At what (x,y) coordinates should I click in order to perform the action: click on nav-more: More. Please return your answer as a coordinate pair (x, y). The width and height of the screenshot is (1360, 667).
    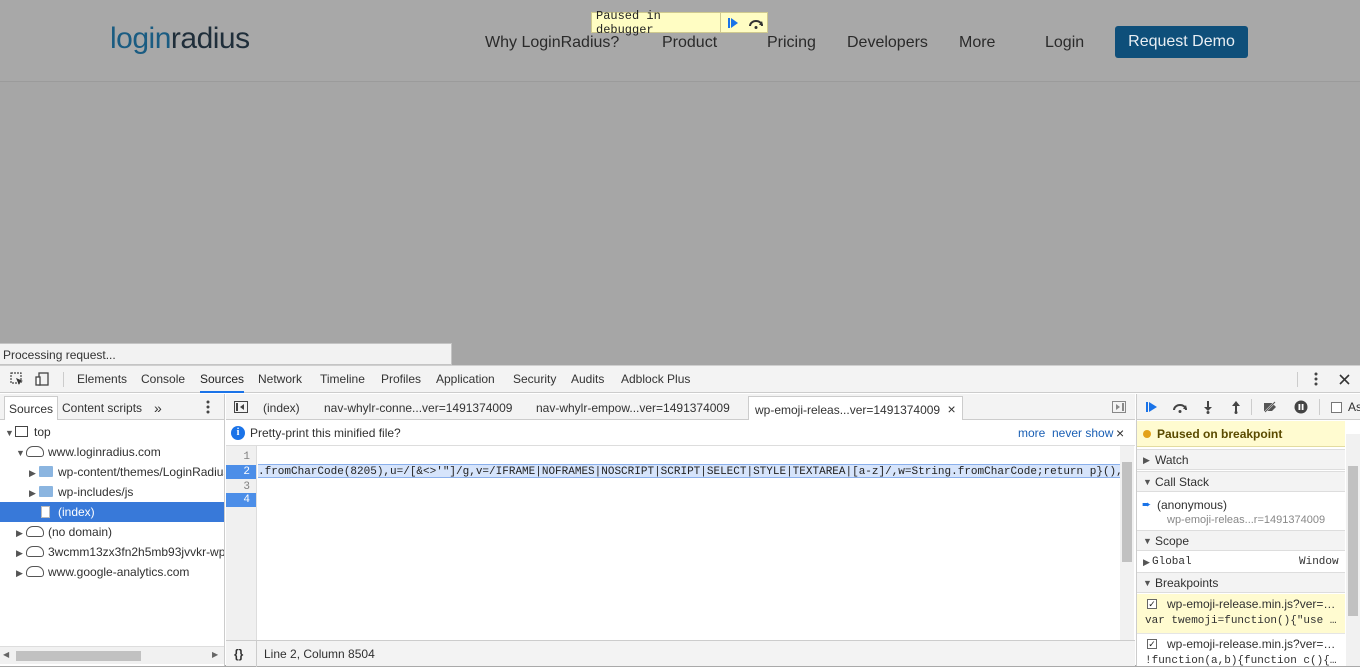
    Looking at the image, I should click on (977, 43).